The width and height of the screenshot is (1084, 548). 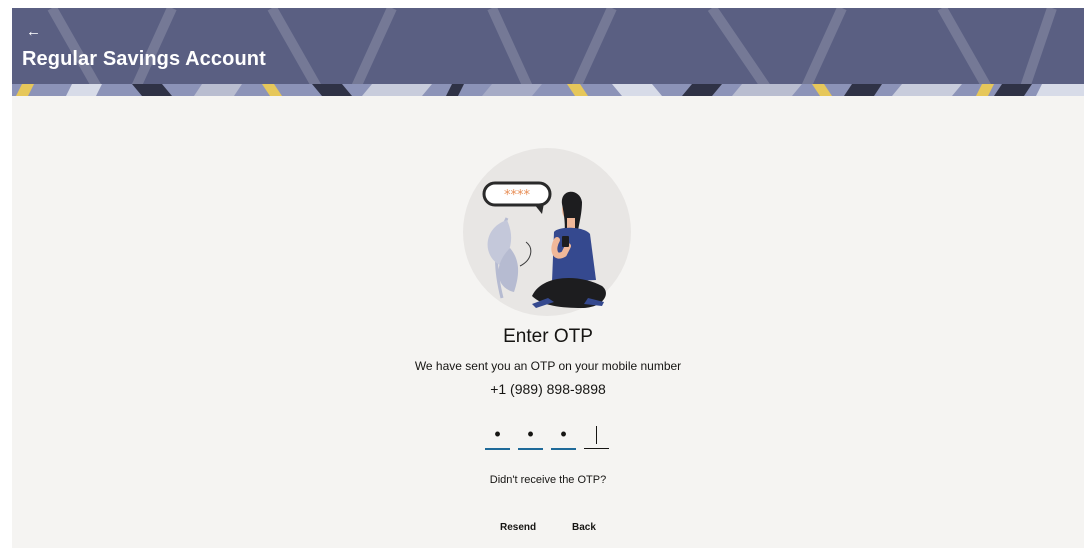 What do you see at coordinates (497, 436) in the screenshot?
I see `otp-digit-1: •` at bounding box center [497, 436].